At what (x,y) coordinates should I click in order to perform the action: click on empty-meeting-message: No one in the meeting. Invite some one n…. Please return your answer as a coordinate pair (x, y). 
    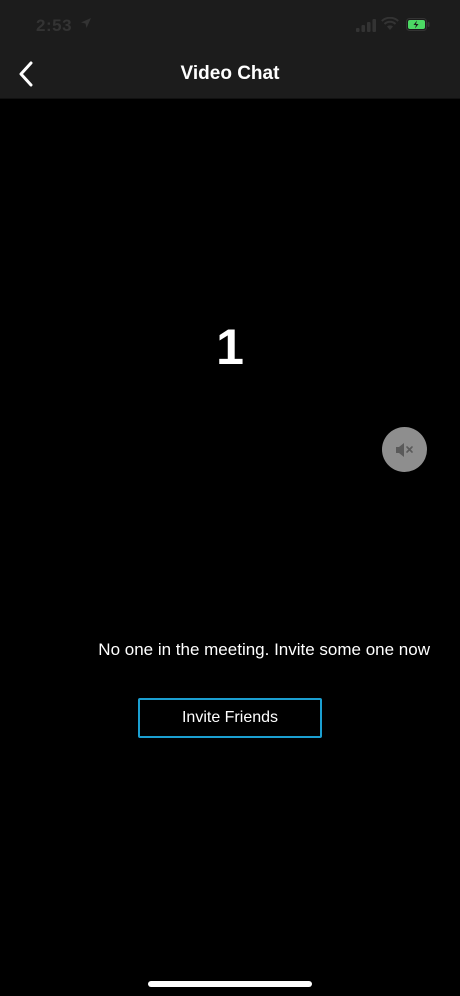
    Looking at the image, I should click on (264, 649).